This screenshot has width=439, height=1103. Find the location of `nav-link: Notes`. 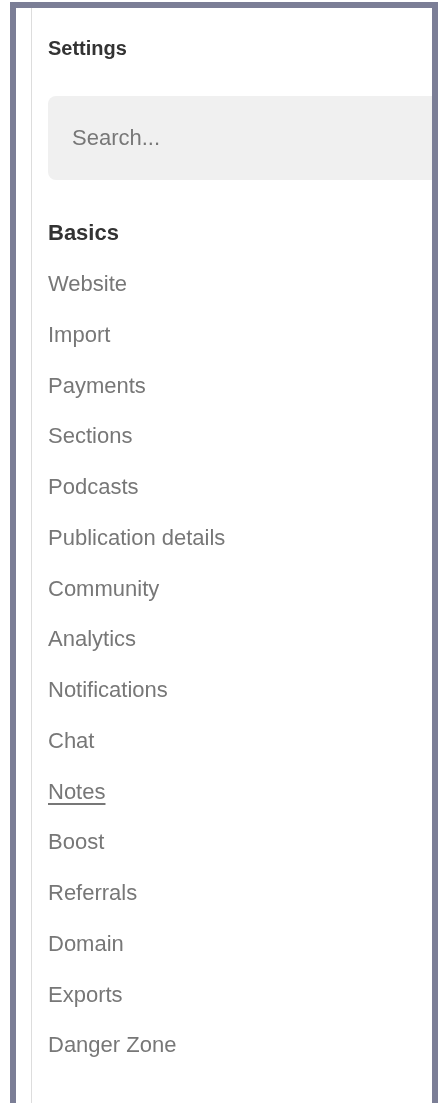

nav-link: Notes is located at coordinates (77, 791).